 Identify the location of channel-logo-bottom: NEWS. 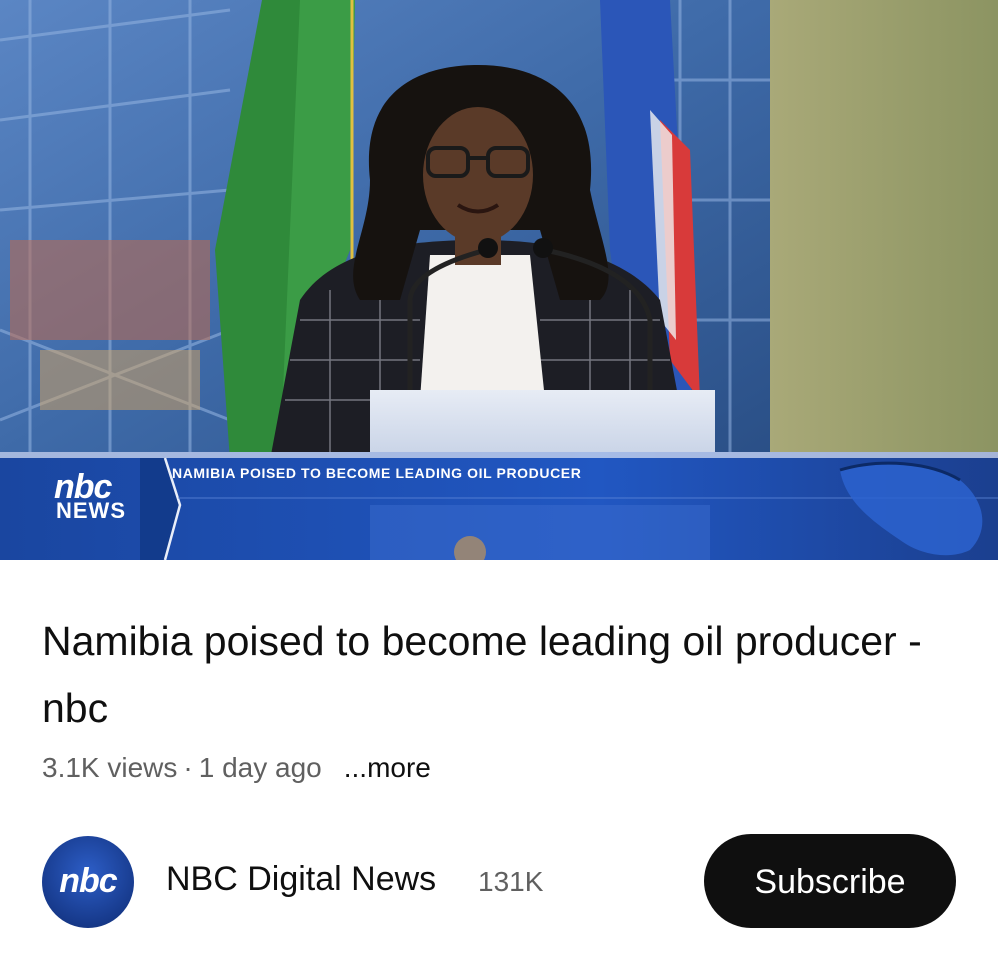
(91, 510).